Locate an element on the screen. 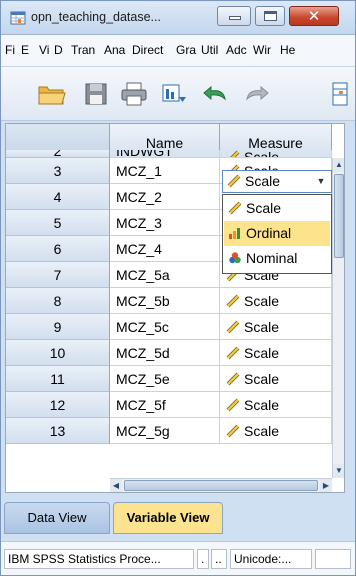 The height and width of the screenshot is (576, 356). menu-graphs: Gra is located at coordinates (186, 50).